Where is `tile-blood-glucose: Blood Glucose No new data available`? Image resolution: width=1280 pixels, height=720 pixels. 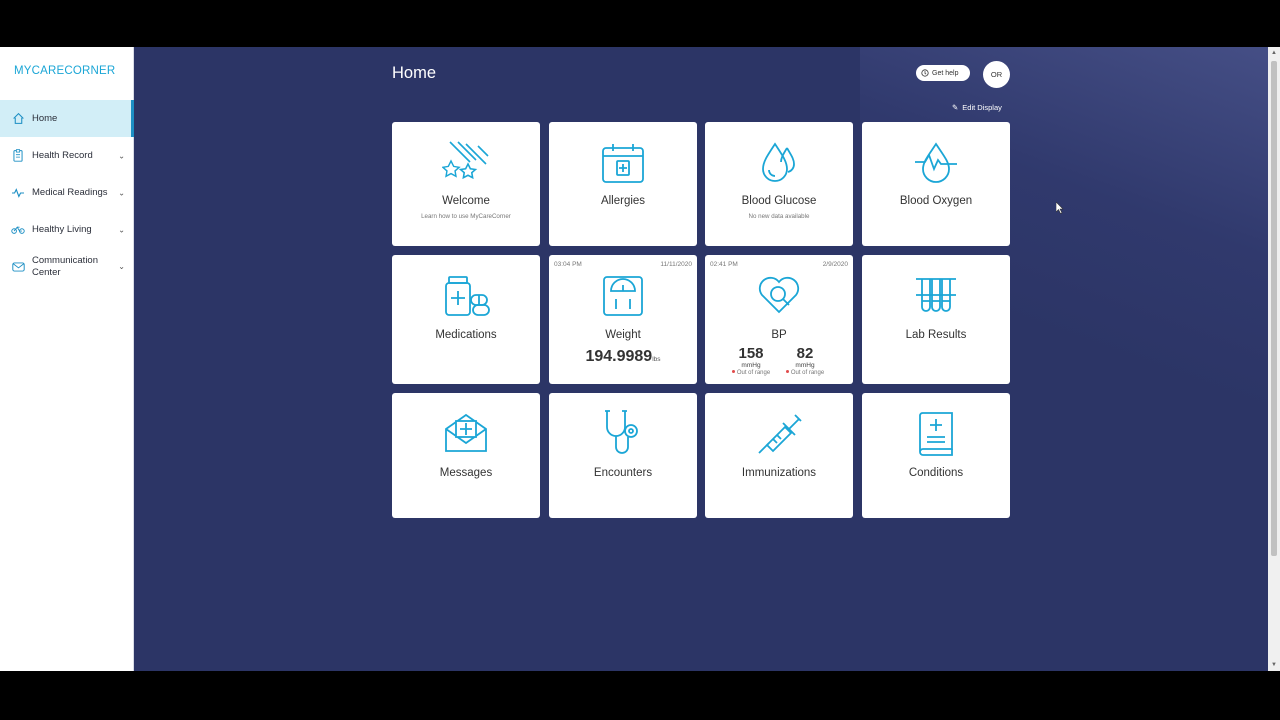
tile-blood-glucose: Blood Glucose No new data available is located at coordinates (779, 184).